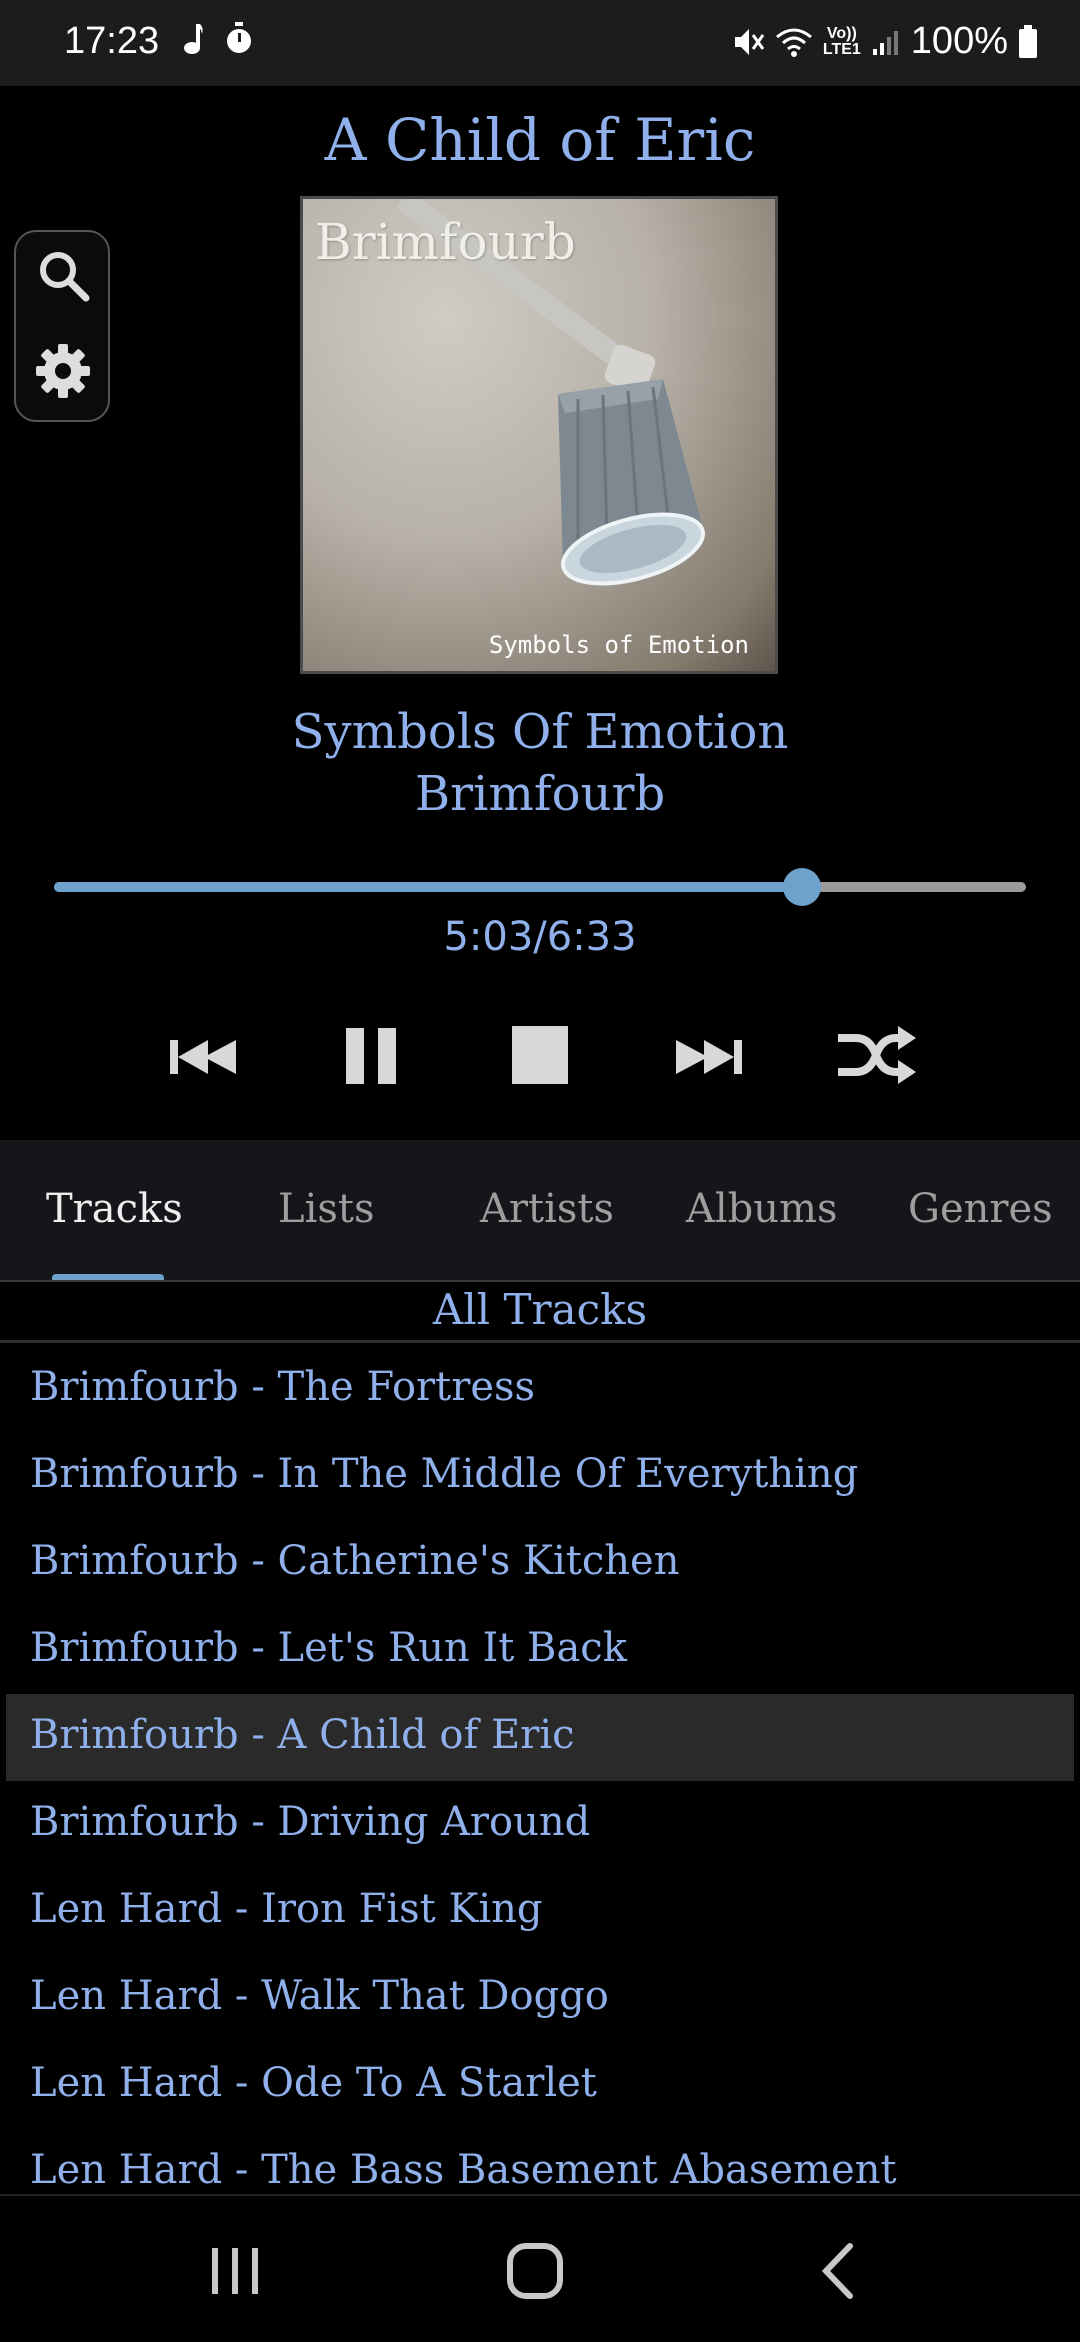  What do you see at coordinates (540, 1309) in the screenshot?
I see `list-heading: All Tracks` at bounding box center [540, 1309].